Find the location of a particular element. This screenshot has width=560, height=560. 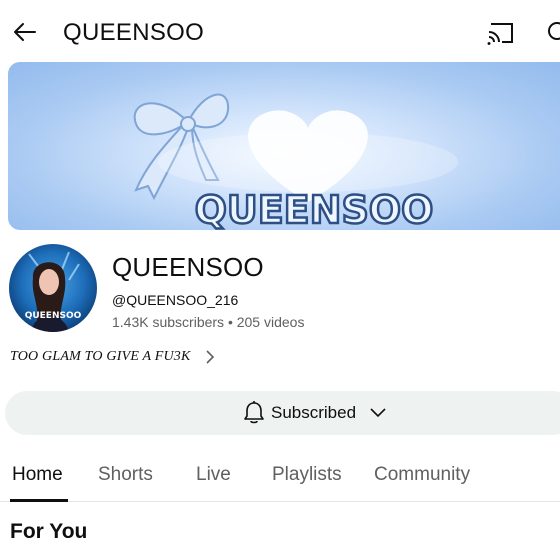

tab-community: Community is located at coordinates (422, 475).